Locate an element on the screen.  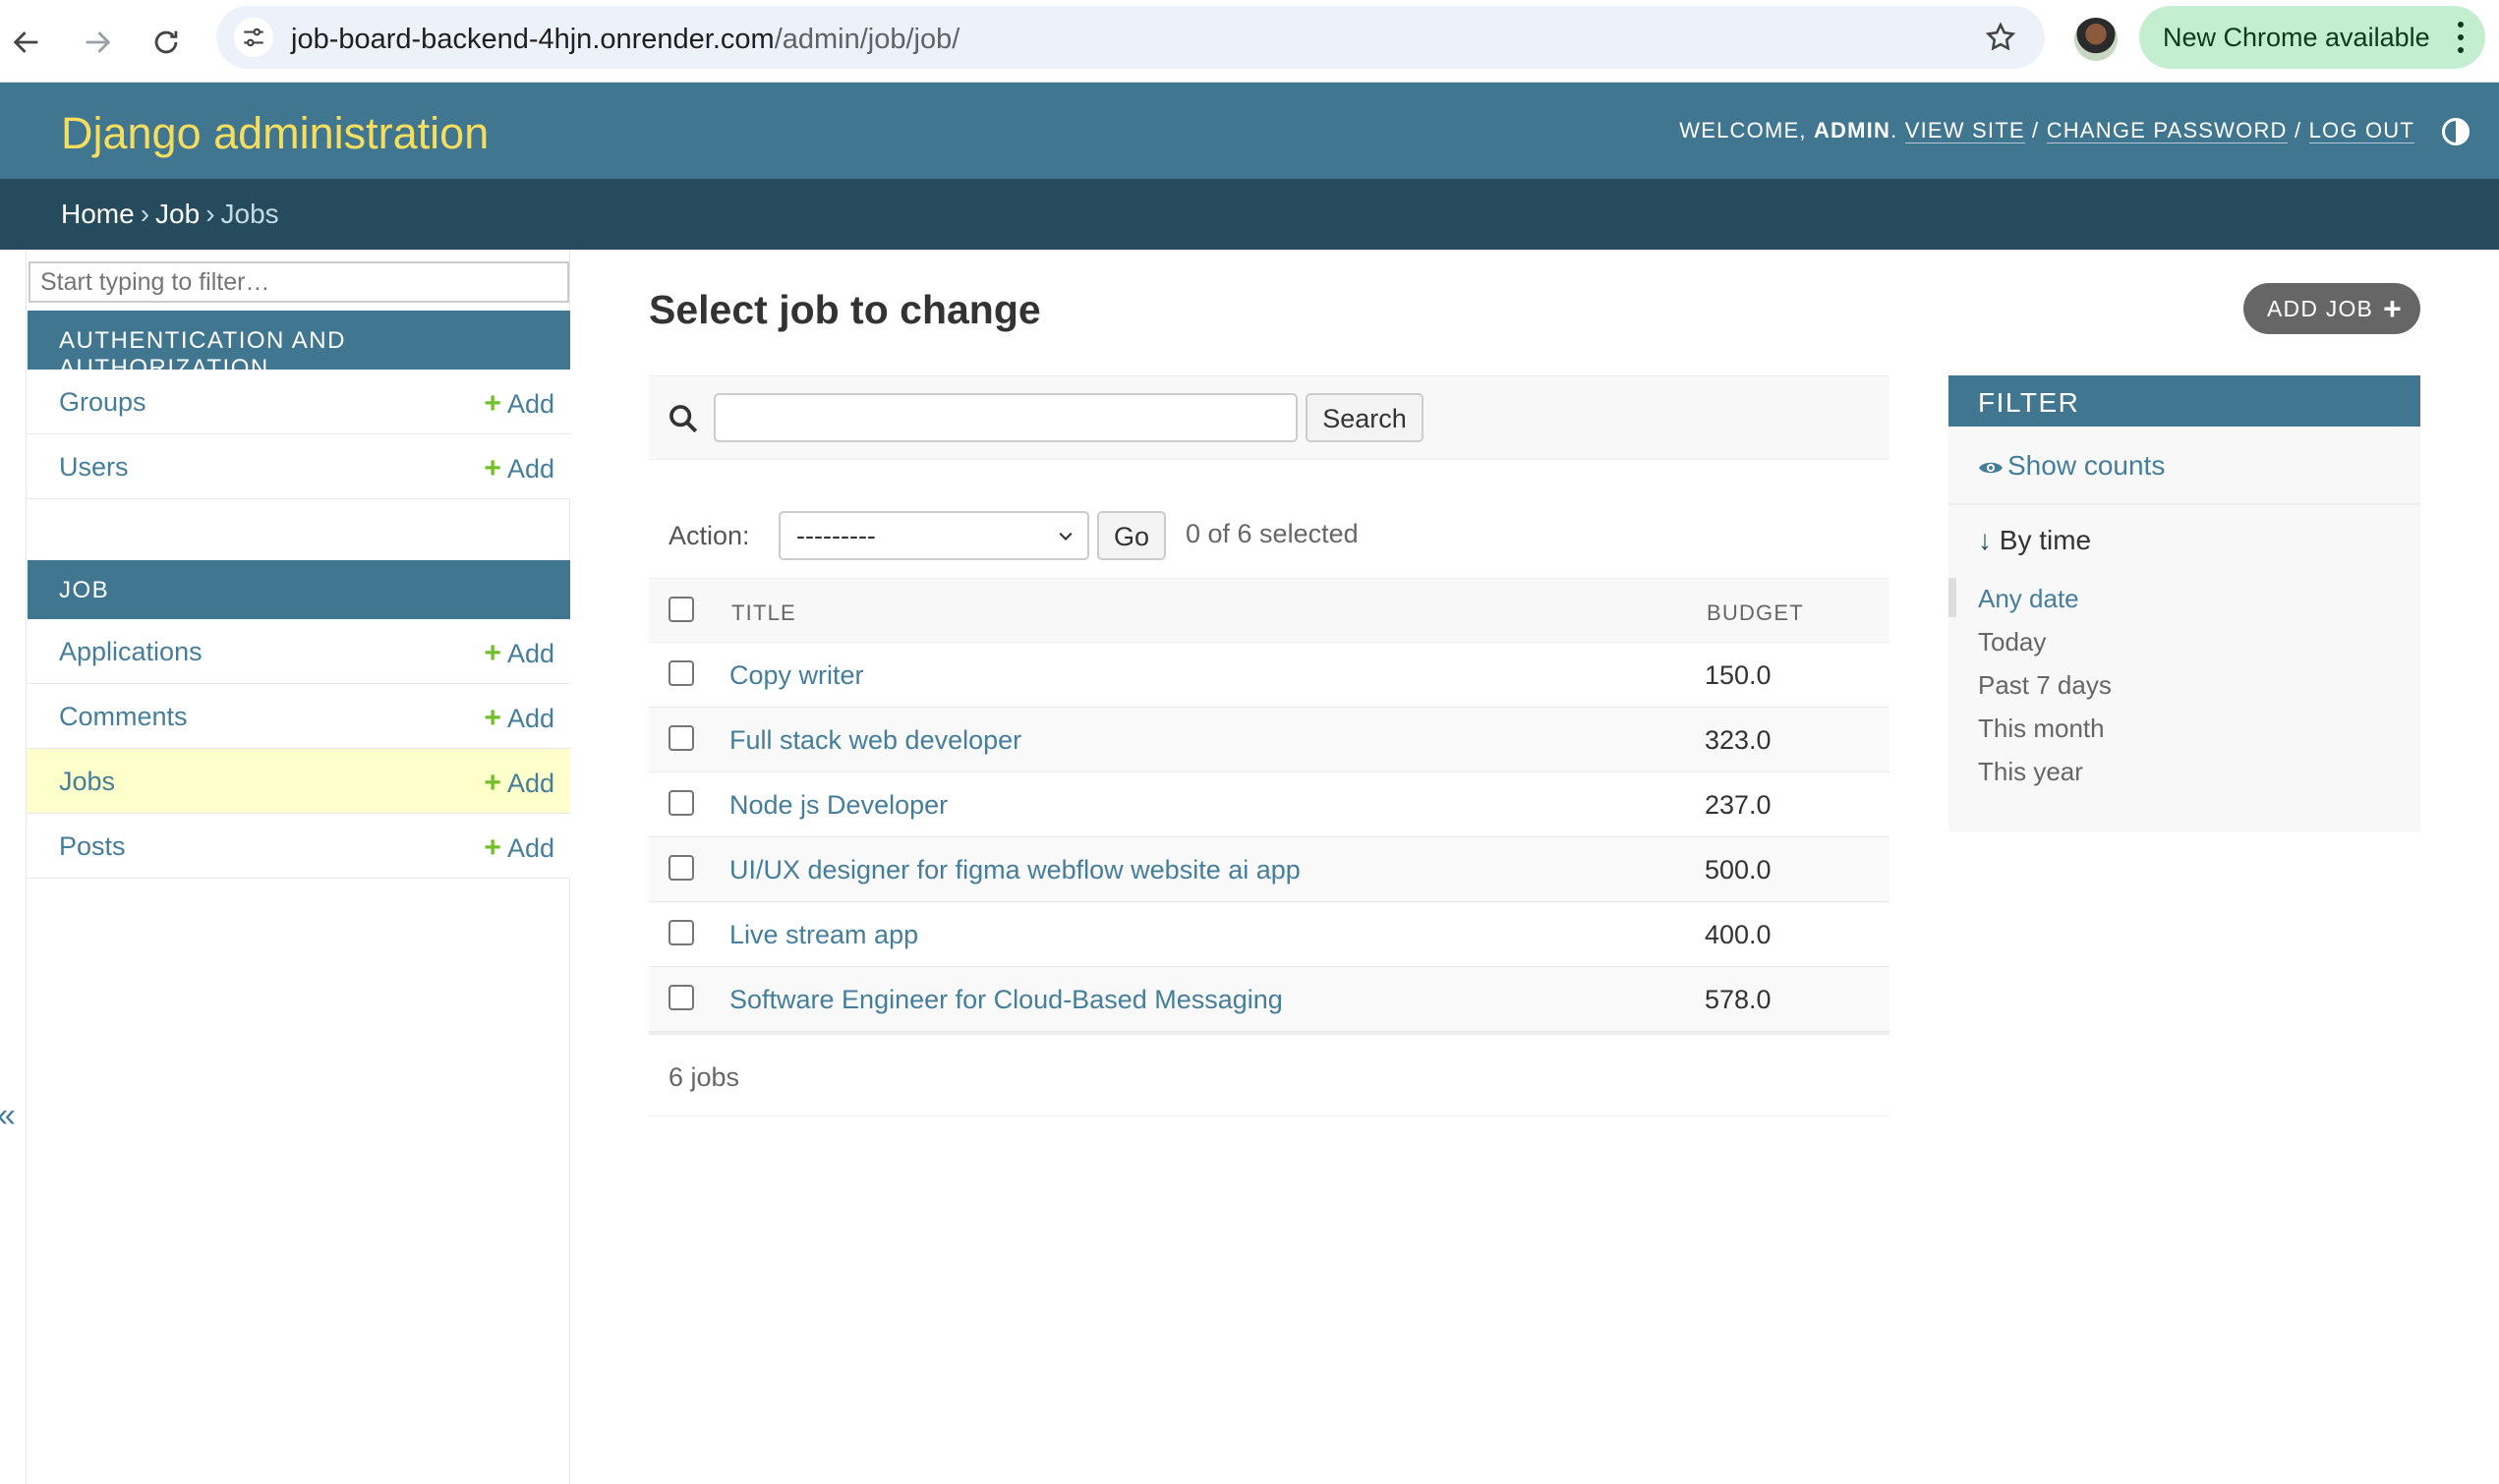
arrow-right-icon is located at coordinates (99, 42).